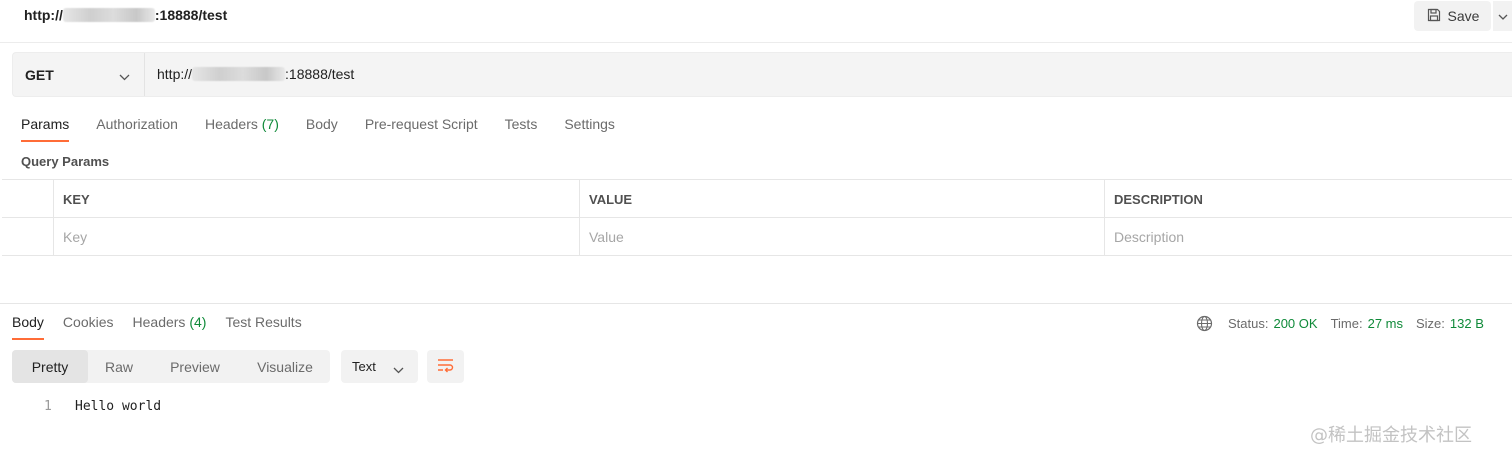 The width and height of the screenshot is (1512, 457). I want to click on format-visualize: Visualize, so click(285, 366).